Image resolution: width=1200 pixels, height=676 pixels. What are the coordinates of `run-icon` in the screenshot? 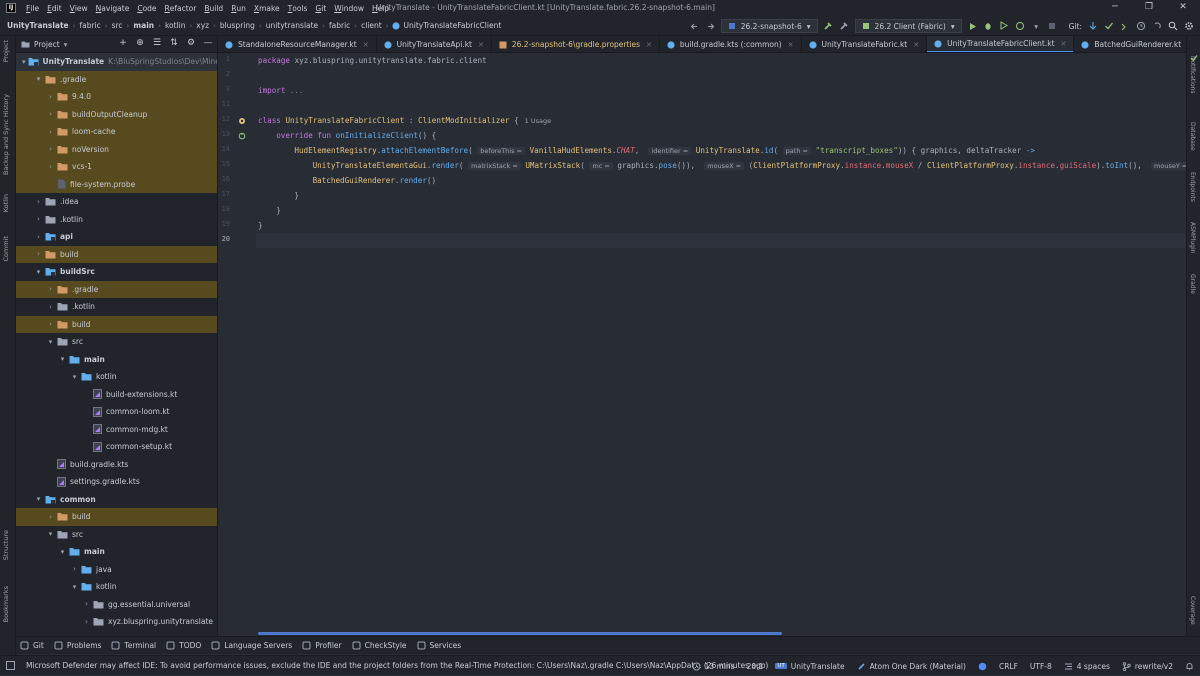 It's located at (972, 26).